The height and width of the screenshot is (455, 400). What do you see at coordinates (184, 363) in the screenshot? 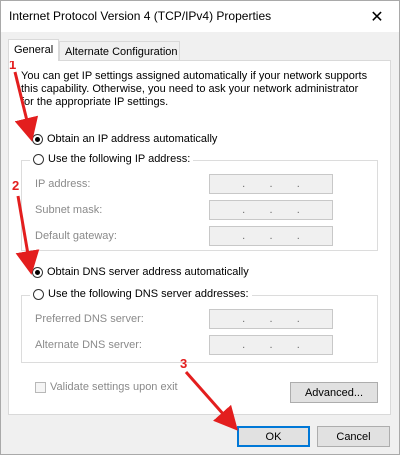
I see `annotation-marker-3: 3` at bounding box center [184, 363].